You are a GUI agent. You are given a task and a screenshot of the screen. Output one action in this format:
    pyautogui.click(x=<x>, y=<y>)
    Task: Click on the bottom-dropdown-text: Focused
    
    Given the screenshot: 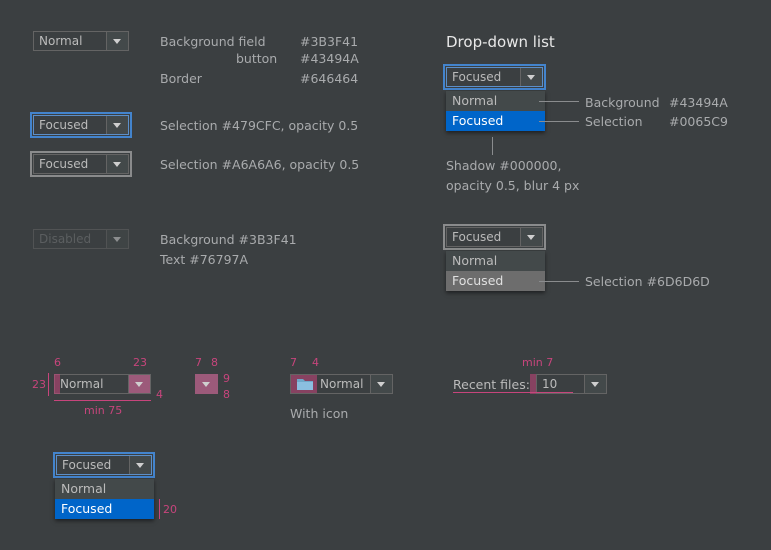 What is the action you would take?
    pyautogui.click(x=87, y=465)
    